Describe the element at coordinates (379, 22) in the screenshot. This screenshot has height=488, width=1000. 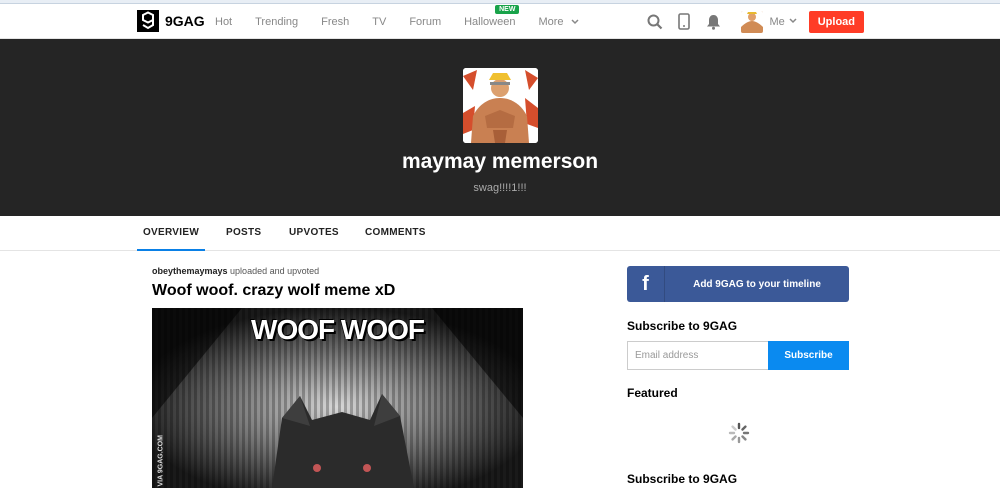
I see `nav-link-tv: TV` at that location.